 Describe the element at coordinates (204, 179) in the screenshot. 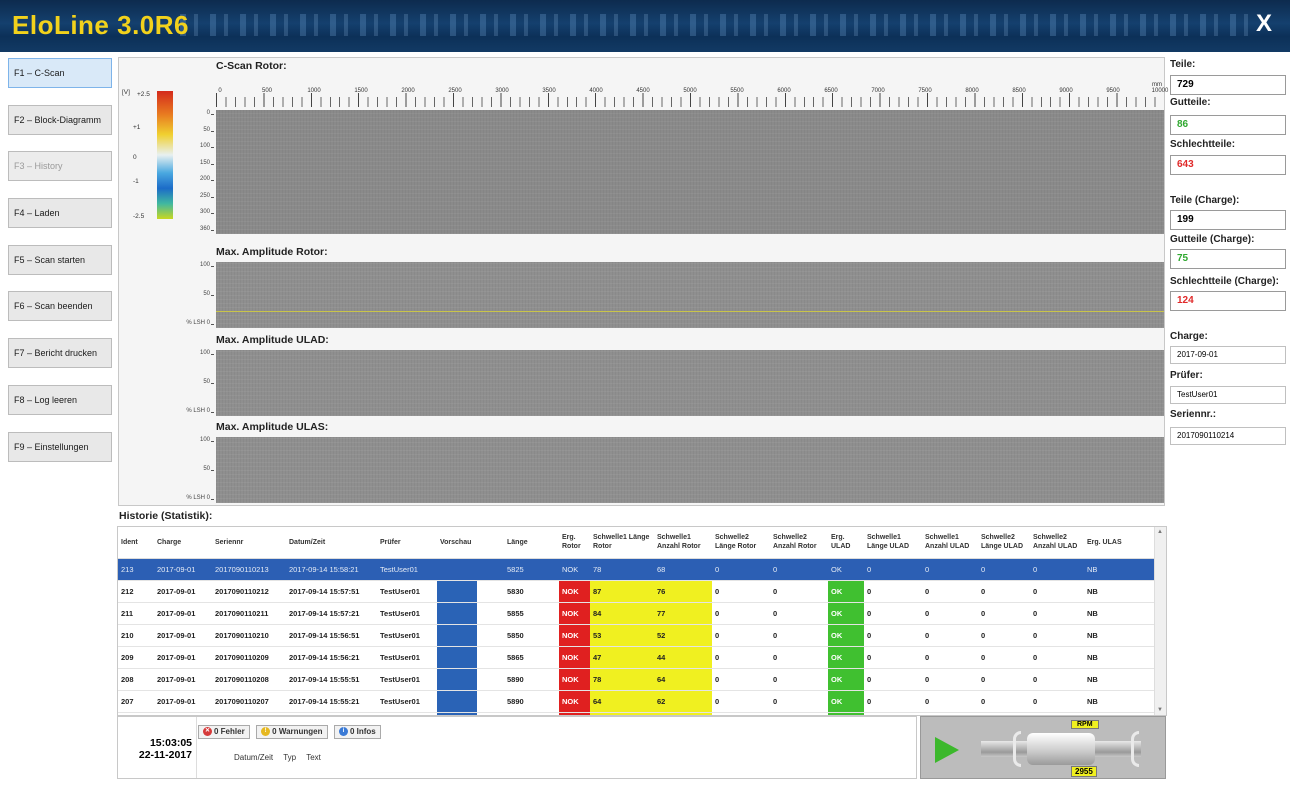

I see `y-tick-label: 200` at that location.